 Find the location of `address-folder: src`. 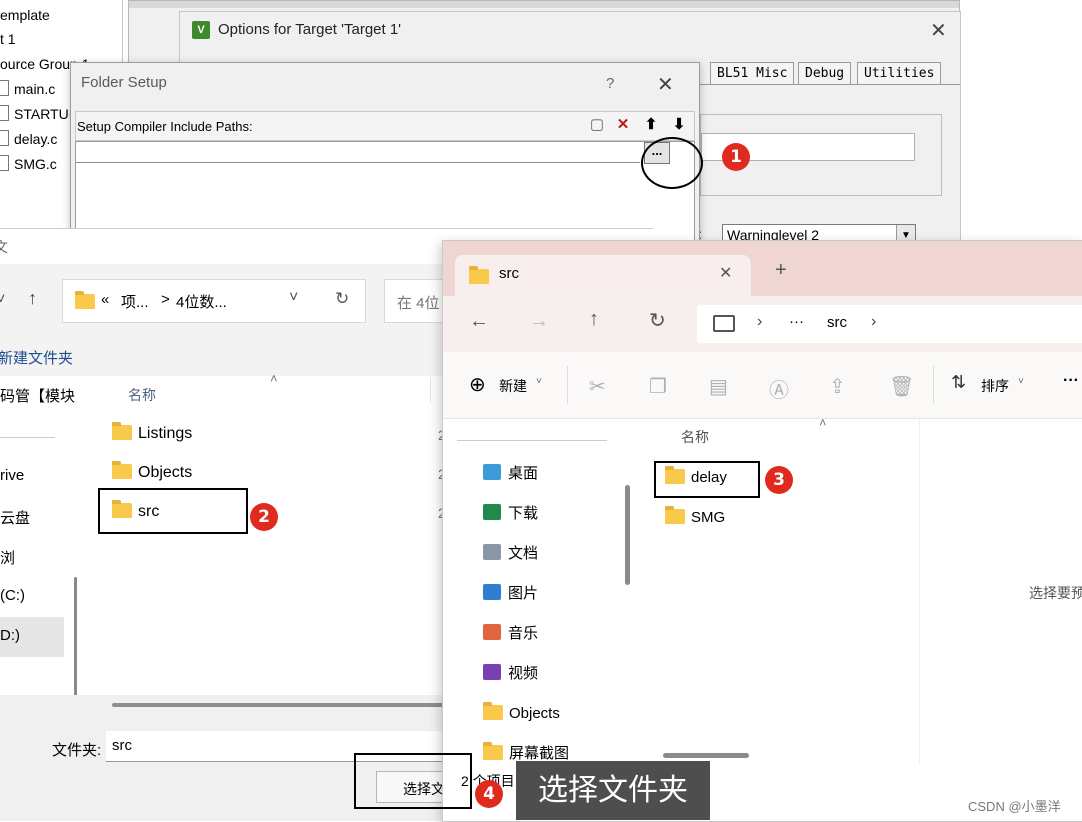

address-folder: src is located at coordinates (837, 322).